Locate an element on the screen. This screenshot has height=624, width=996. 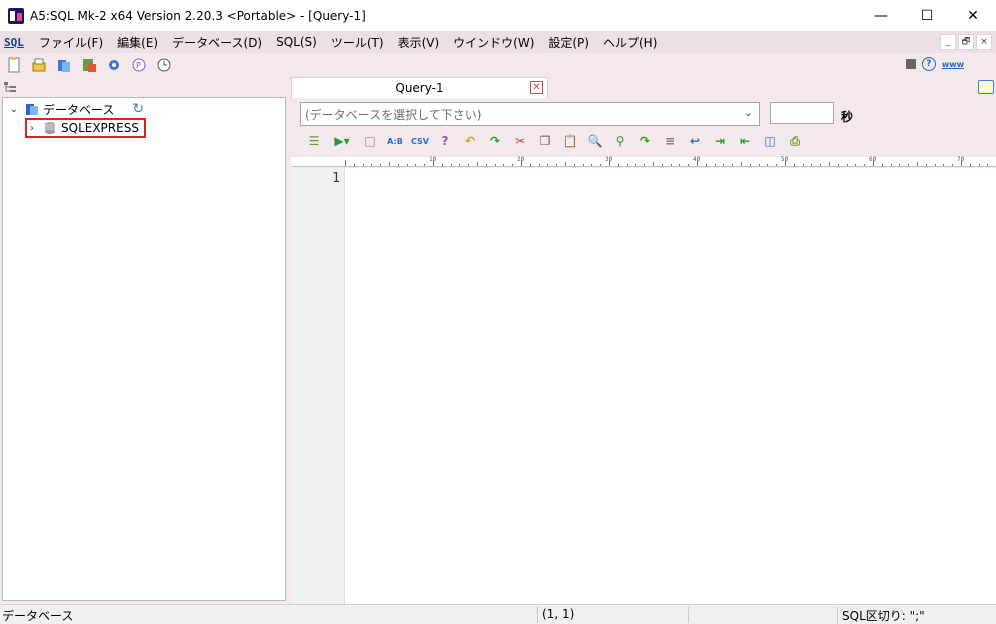
status-panel-name: データベース is located at coordinates (38, 616).